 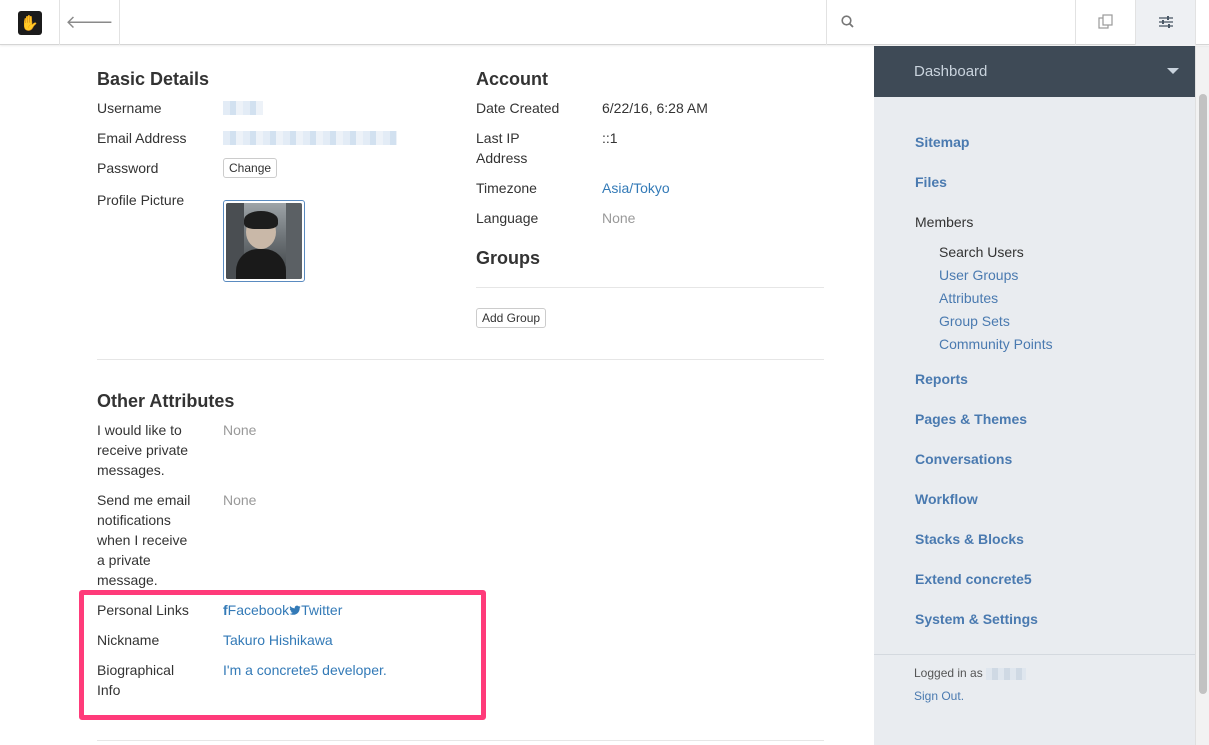 What do you see at coordinates (1034, 654) in the screenshot?
I see `panel-divider` at bounding box center [1034, 654].